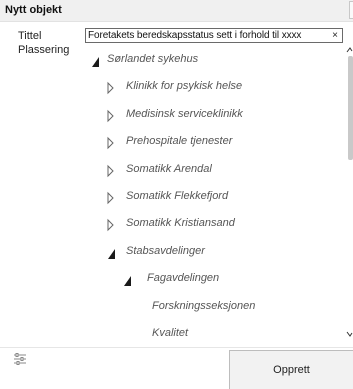 This screenshot has height=389, width=353. Describe the element at coordinates (169, 169) in the screenshot. I see `tree-node-label: Somatikk Arendal` at that location.